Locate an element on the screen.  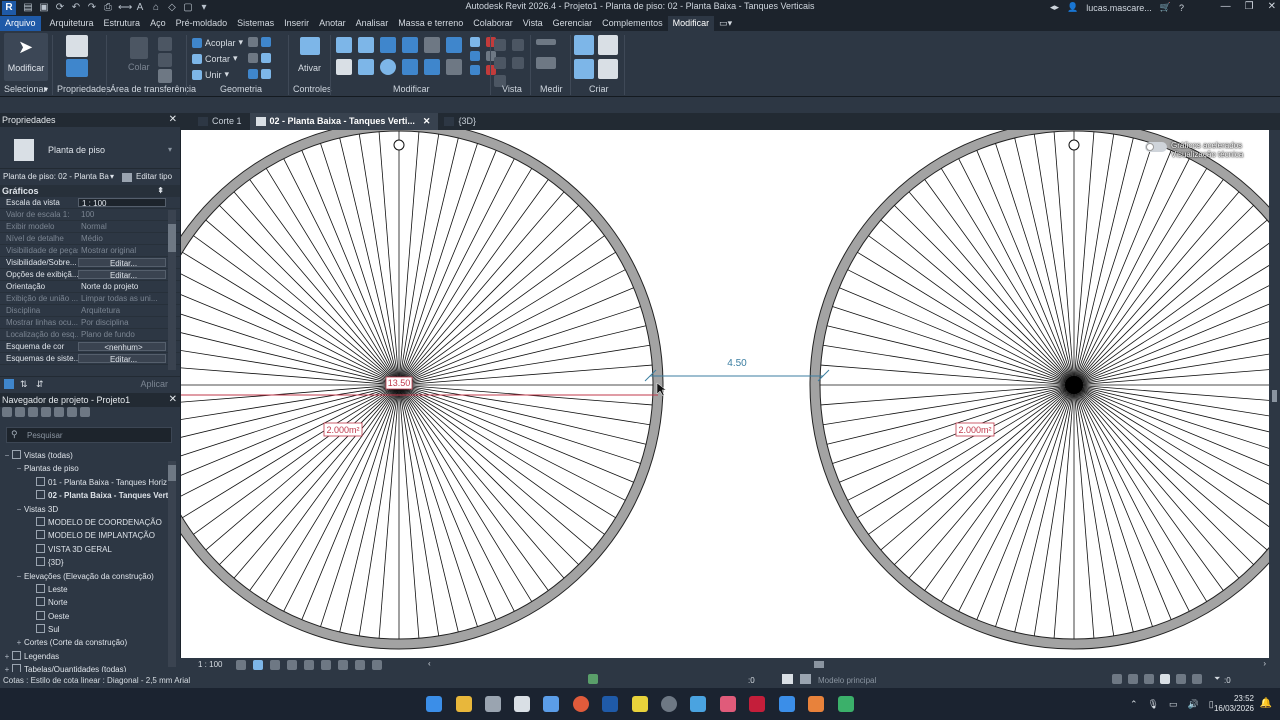
sketch-app-icon is located at coordinates (787, 704).